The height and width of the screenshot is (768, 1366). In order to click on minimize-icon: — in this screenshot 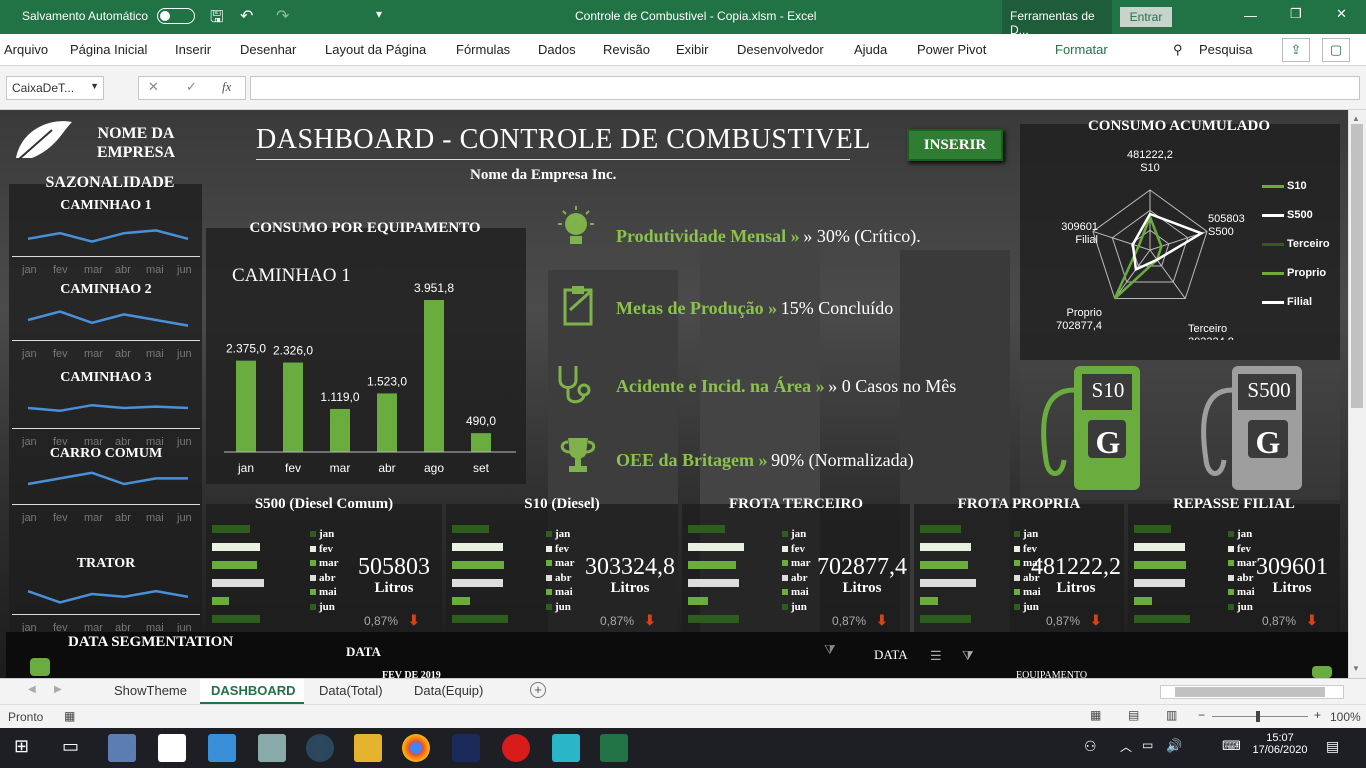, I will do `click(1250, 15)`.